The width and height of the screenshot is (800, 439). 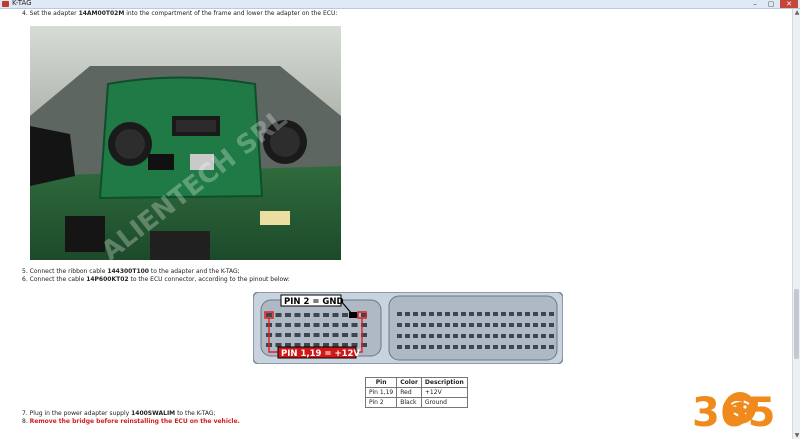 What do you see at coordinates (789, 4) in the screenshot?
I see `close-button: ✕` at bounding box center [789, 4].